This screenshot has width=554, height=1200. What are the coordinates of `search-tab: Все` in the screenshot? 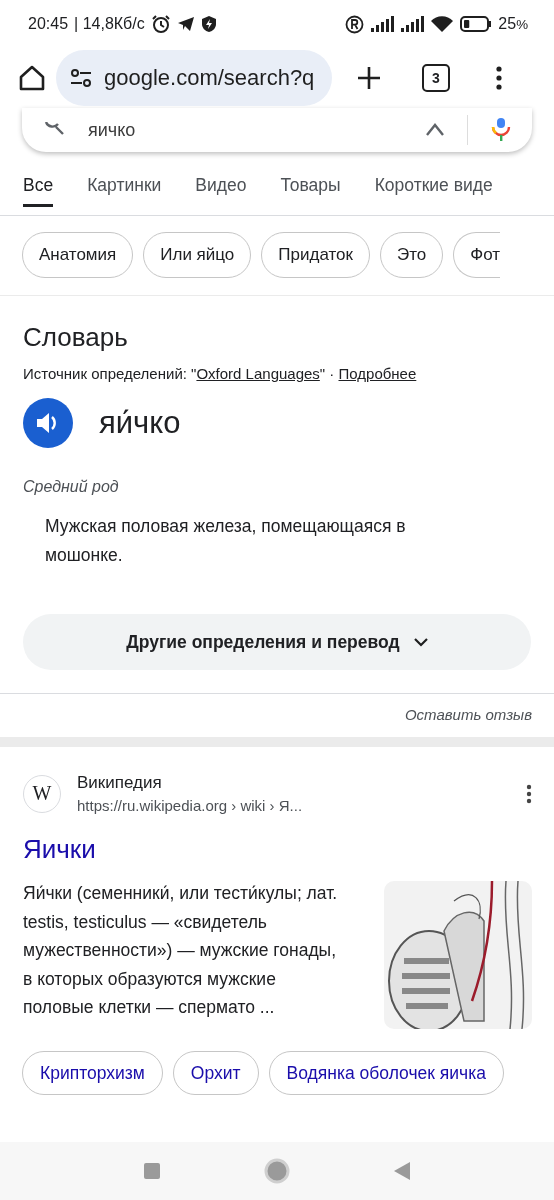 It's located at (38, 184).